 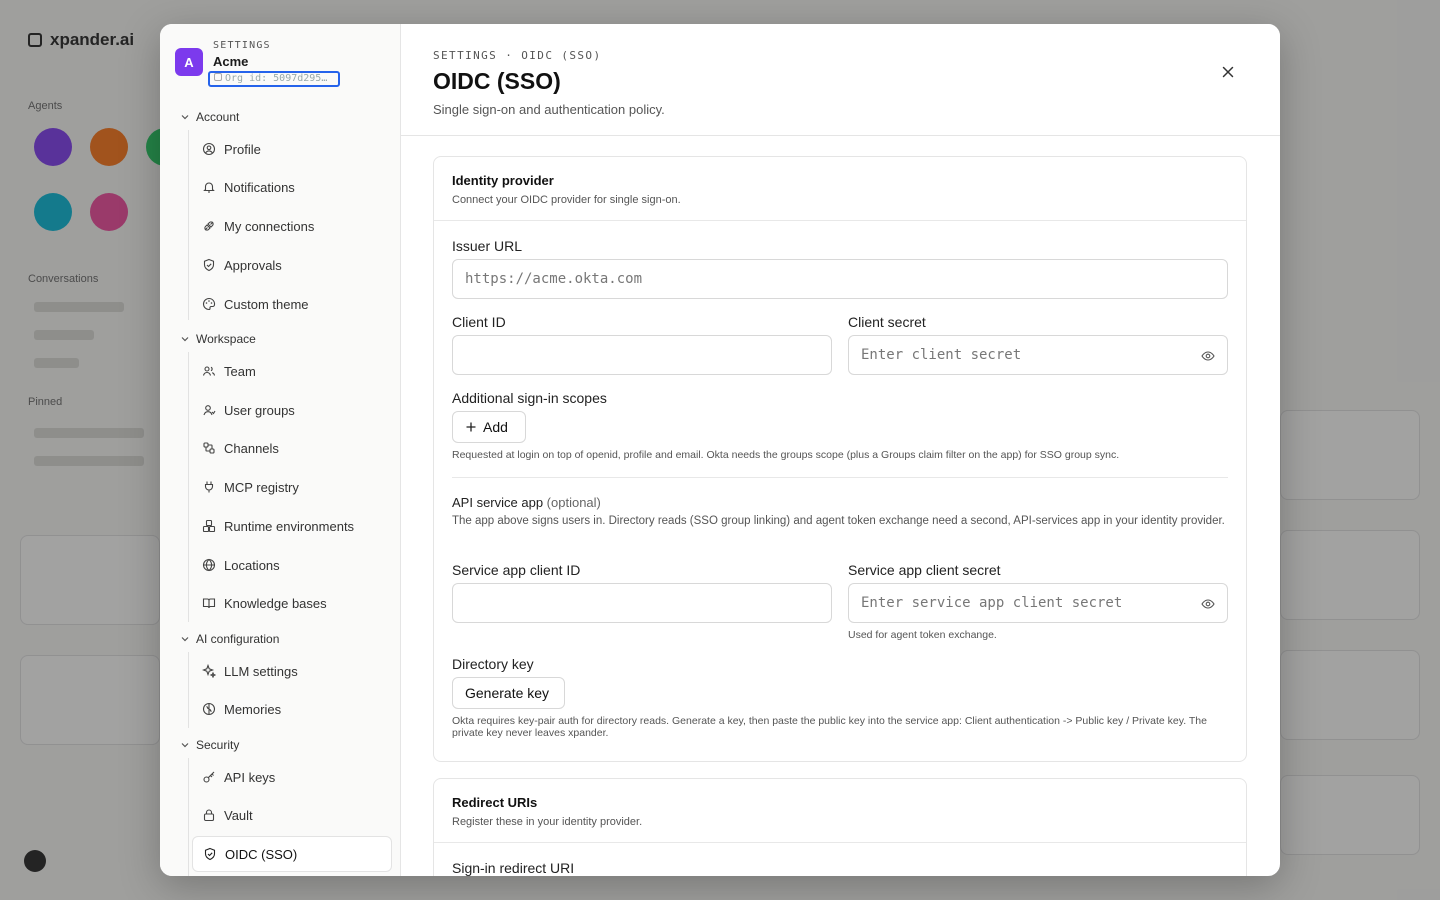 I want to click on user-circle-icon, so click(x=209, y=149).